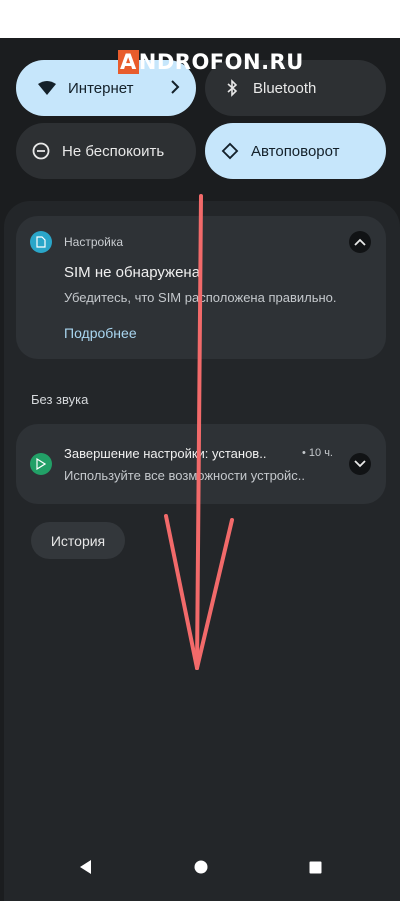  I want to click on notification-text: Используйте все возможности устройс.., so click(185, 475).